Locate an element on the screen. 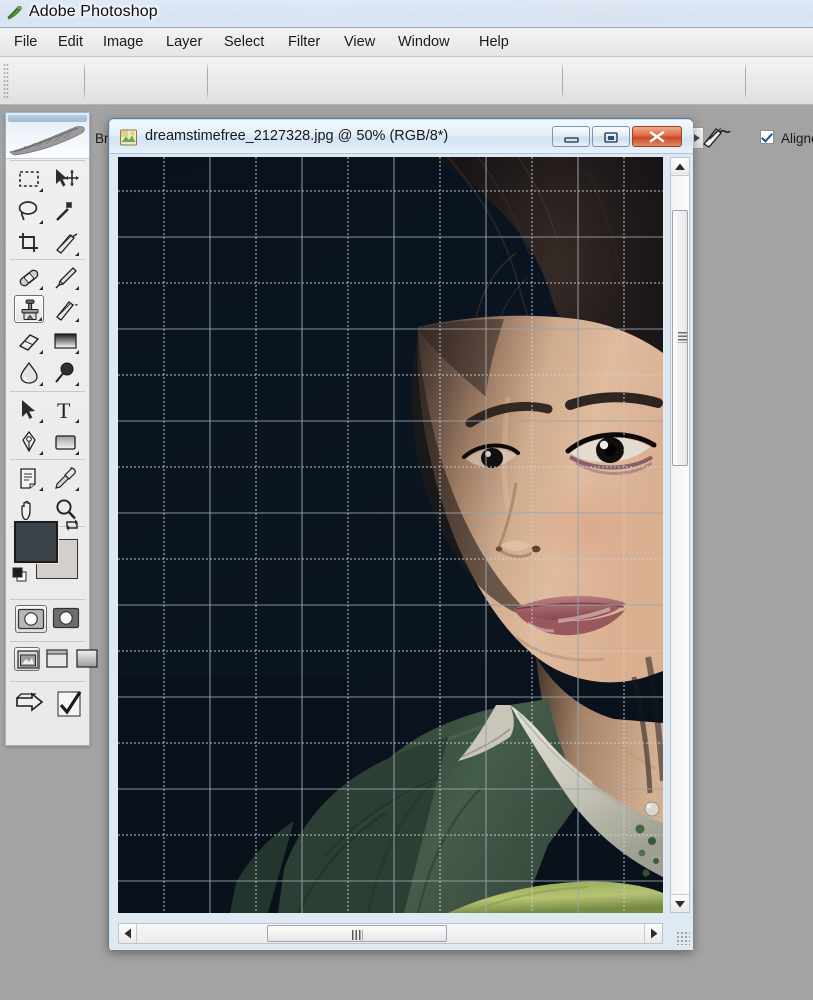 The height and width of the screenshot is (1000, 813). quick-mask-mode-button is located at coordinates (67, 619).